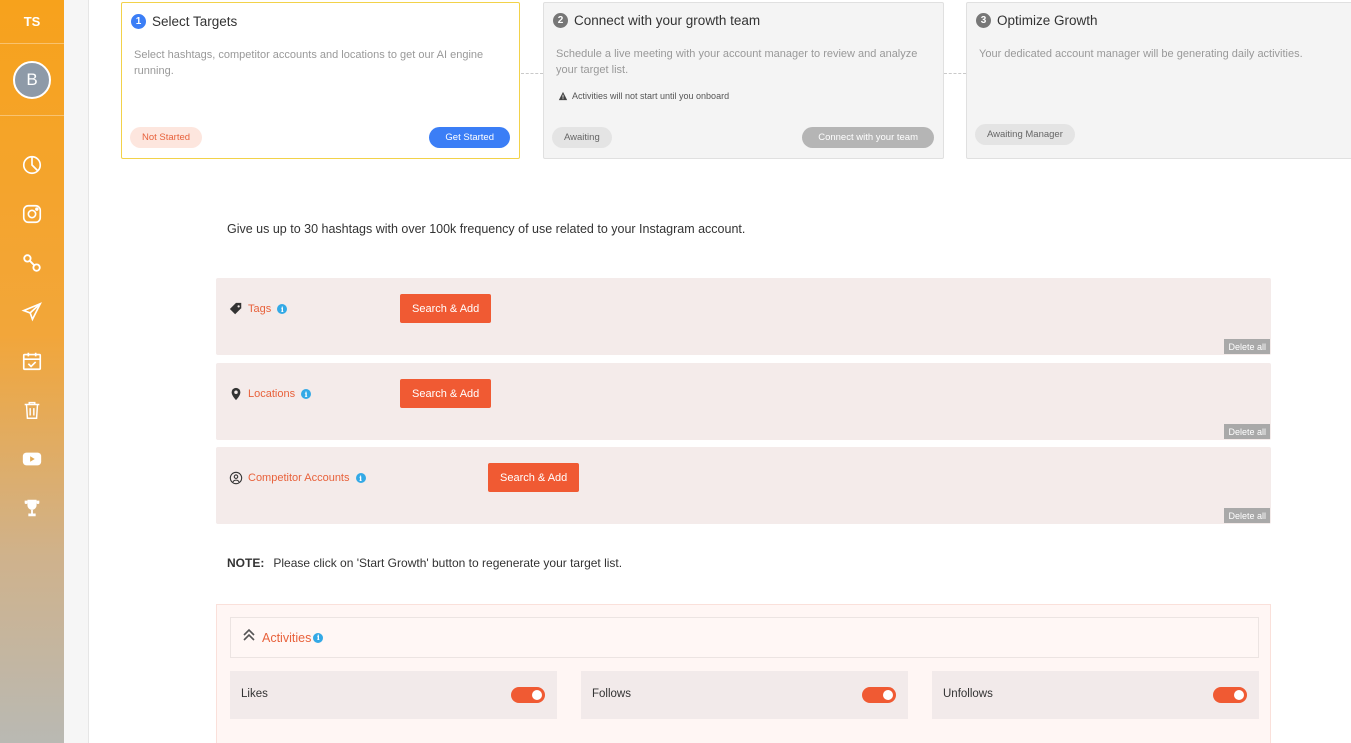 The height and width of the screenshot is (743, 1351). What do you see at coordinates (1047, 20) in the screenshot?
I see `step-title: Optimize Growth` at bounding box center [1047, 20].